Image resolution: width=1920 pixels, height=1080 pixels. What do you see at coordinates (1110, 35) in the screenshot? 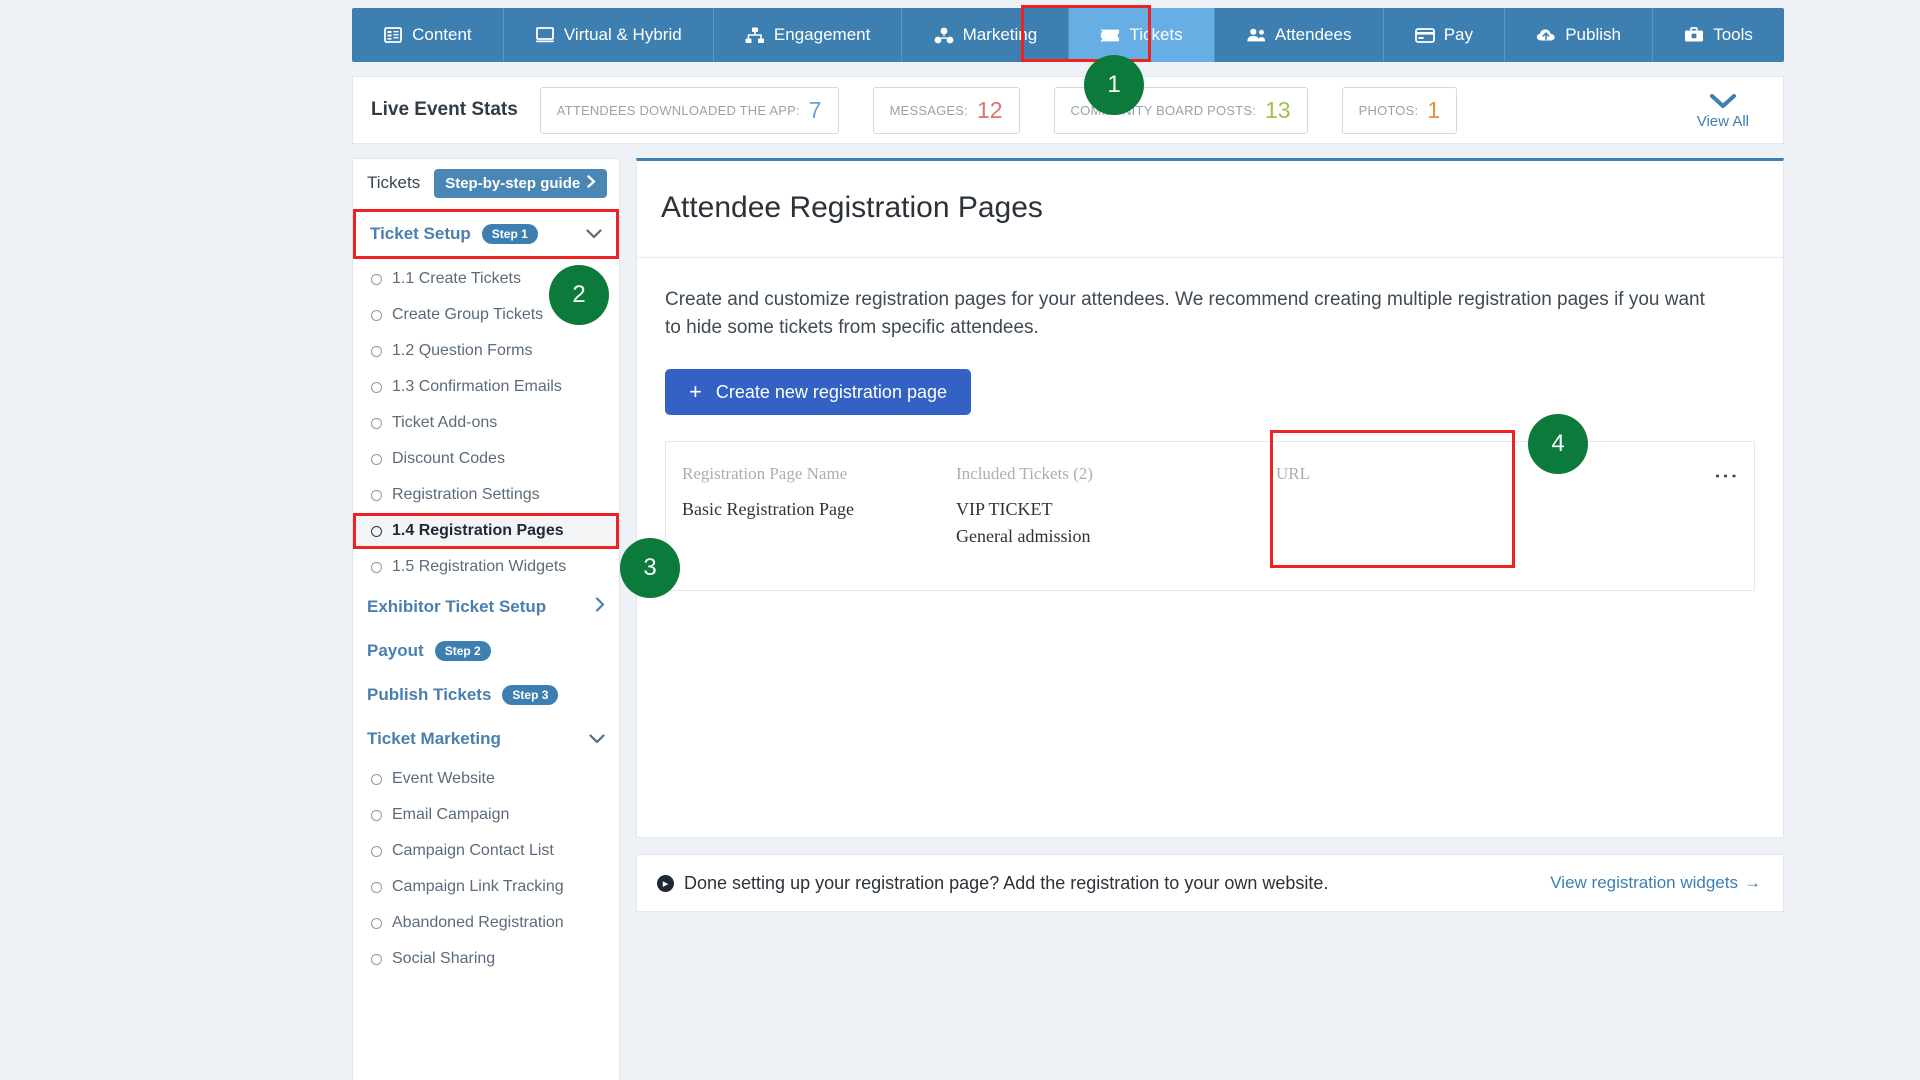
I see `ticket-icon` at bounding box center [1110, 35].